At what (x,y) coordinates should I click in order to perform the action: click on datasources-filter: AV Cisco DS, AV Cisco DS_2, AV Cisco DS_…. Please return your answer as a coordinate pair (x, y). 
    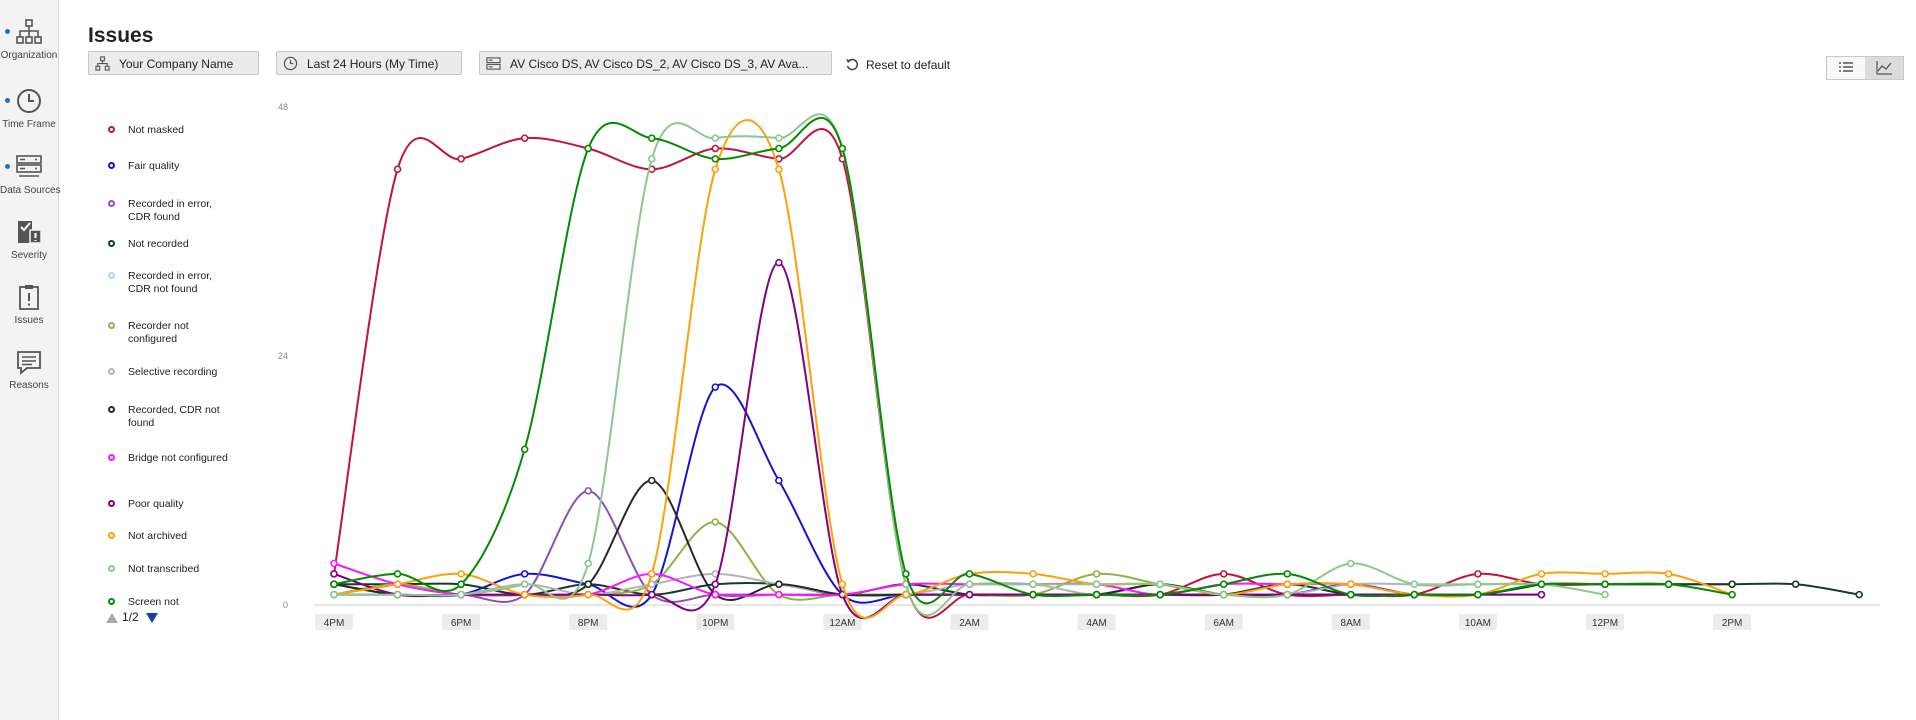
    Looking at the image, I should click on (655, 63).